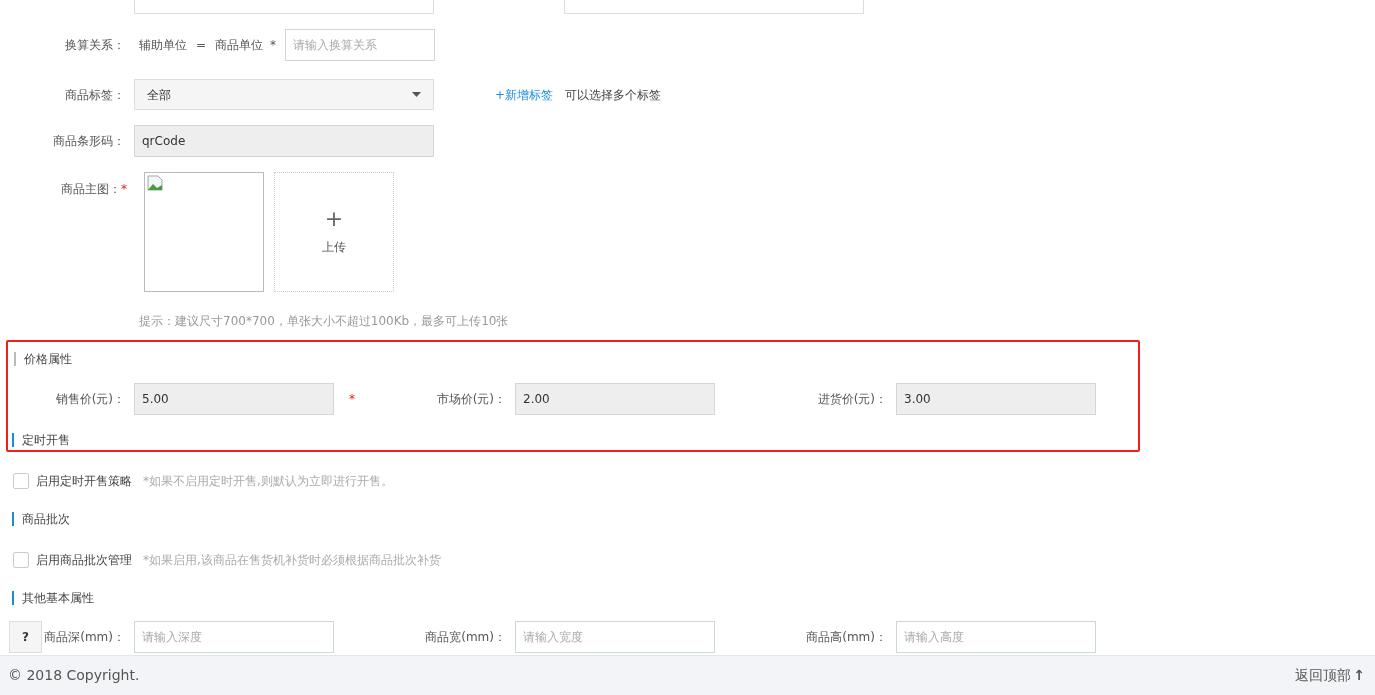 The image size is (1375, 695). Describe the element at coordinates (292, 560) in the screenshot. I see `note-text: *如果启用,该商品在售货机补货时必须根据商品批次补货` at that location.